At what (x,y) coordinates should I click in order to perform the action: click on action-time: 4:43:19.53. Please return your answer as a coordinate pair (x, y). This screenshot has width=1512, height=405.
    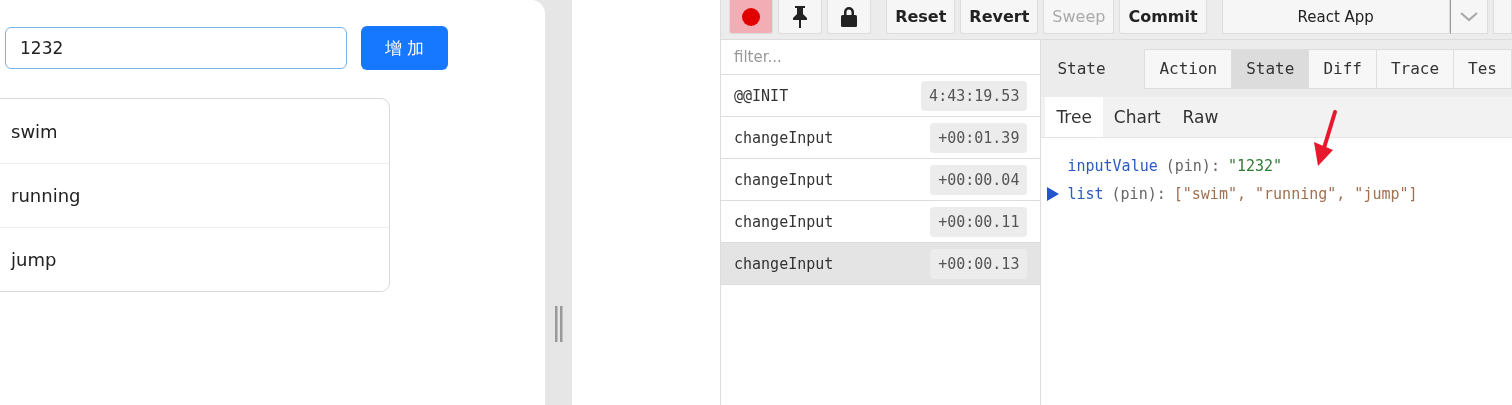
    Looking at the image, I should click on (974, 95).